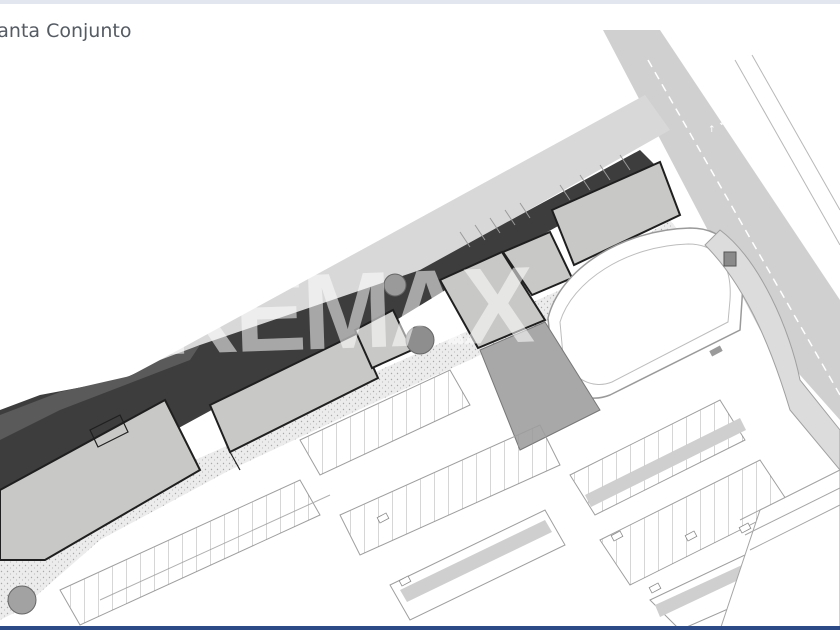 The width and height of the screenshot is (840, 630). Describe the element at coordinates (712, 130) in the screenshot. I see `road-arrow: ↑` at that location.